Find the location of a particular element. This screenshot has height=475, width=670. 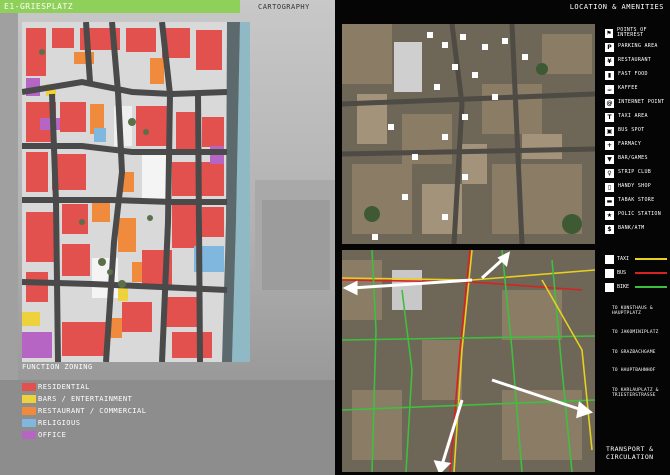

legend-label: RESIDENTIAL is located at coordinates (64, 387).